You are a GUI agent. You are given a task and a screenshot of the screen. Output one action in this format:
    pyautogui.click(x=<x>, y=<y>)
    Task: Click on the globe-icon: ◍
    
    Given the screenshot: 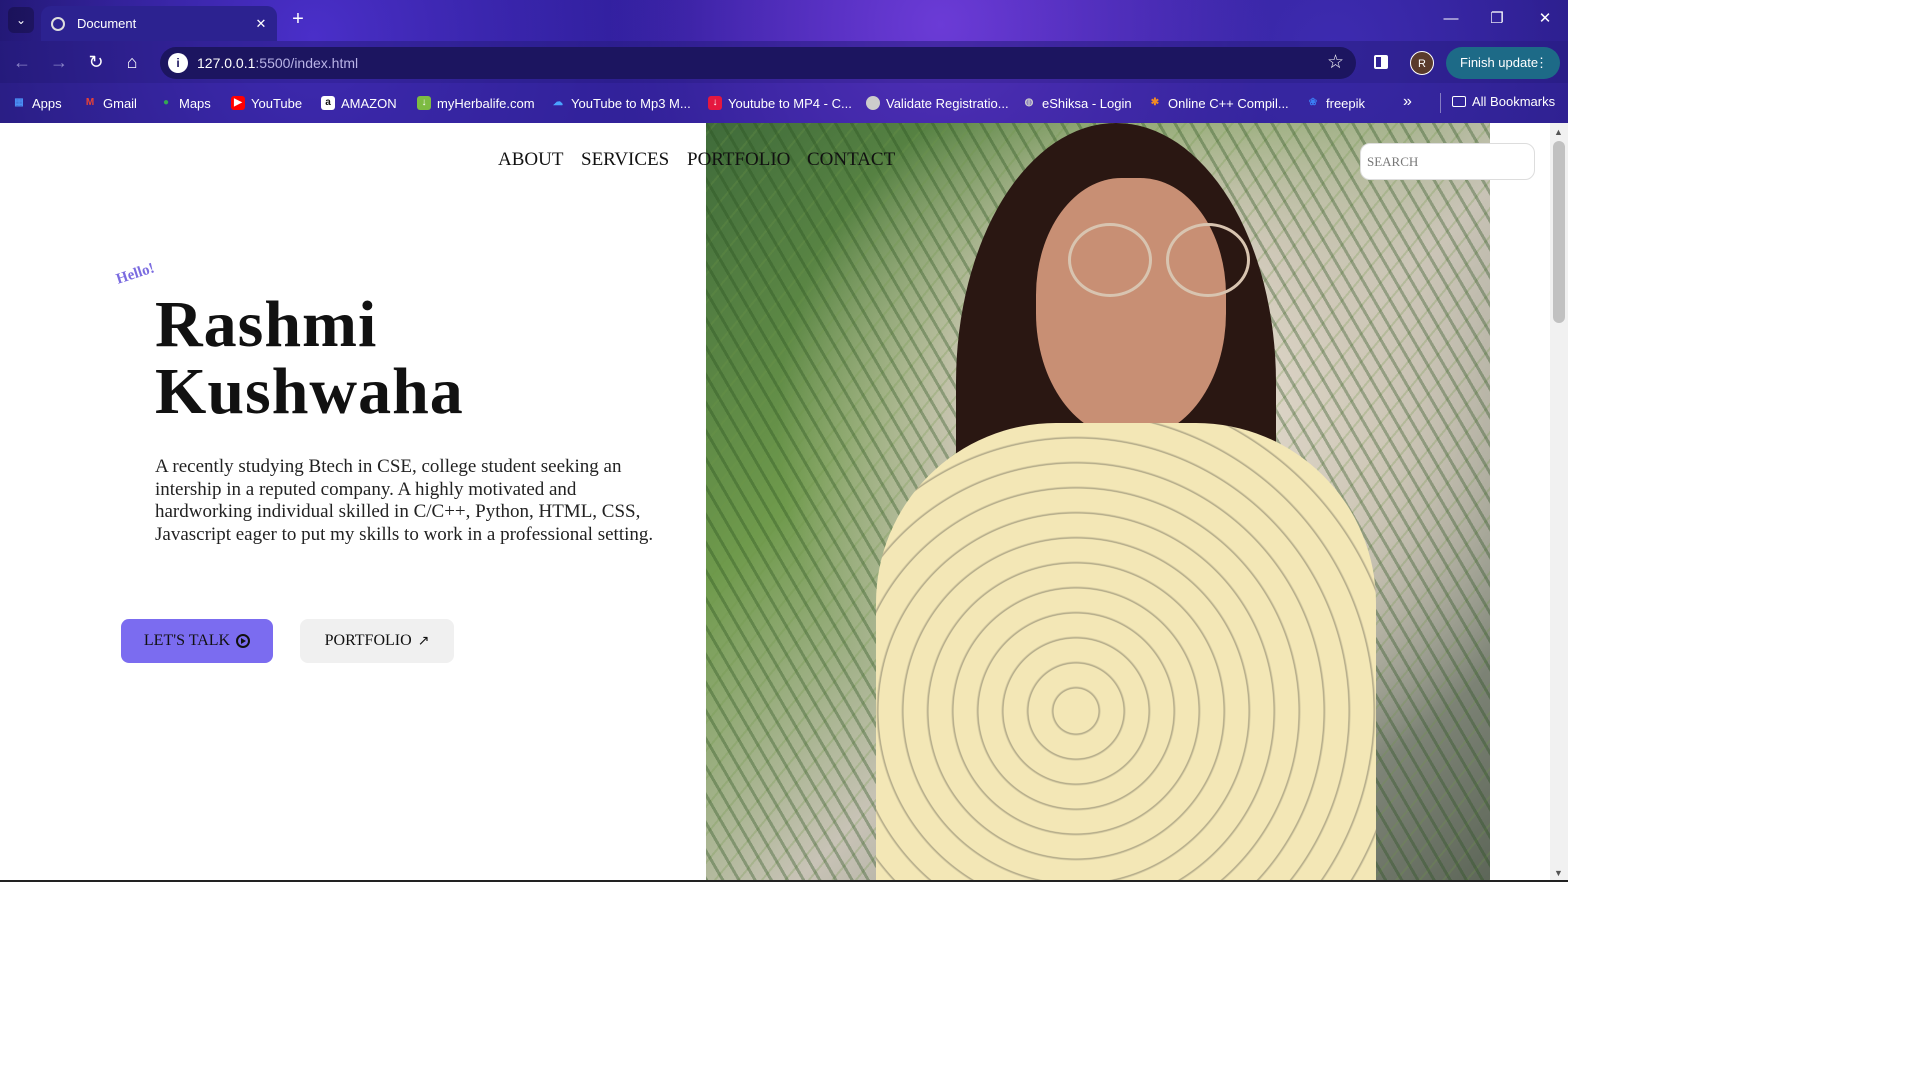 What is the action you would take?
    pyautogui.click(x=1029, y=102)
    